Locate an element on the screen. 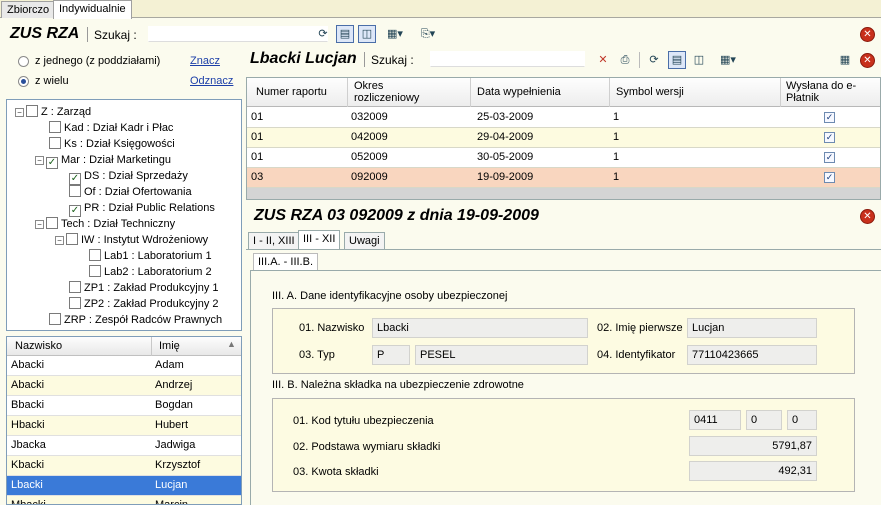  tree-node-zp1: ZP1 : Zakład Produkcyjny 1 is located at coordinates (144, 288).